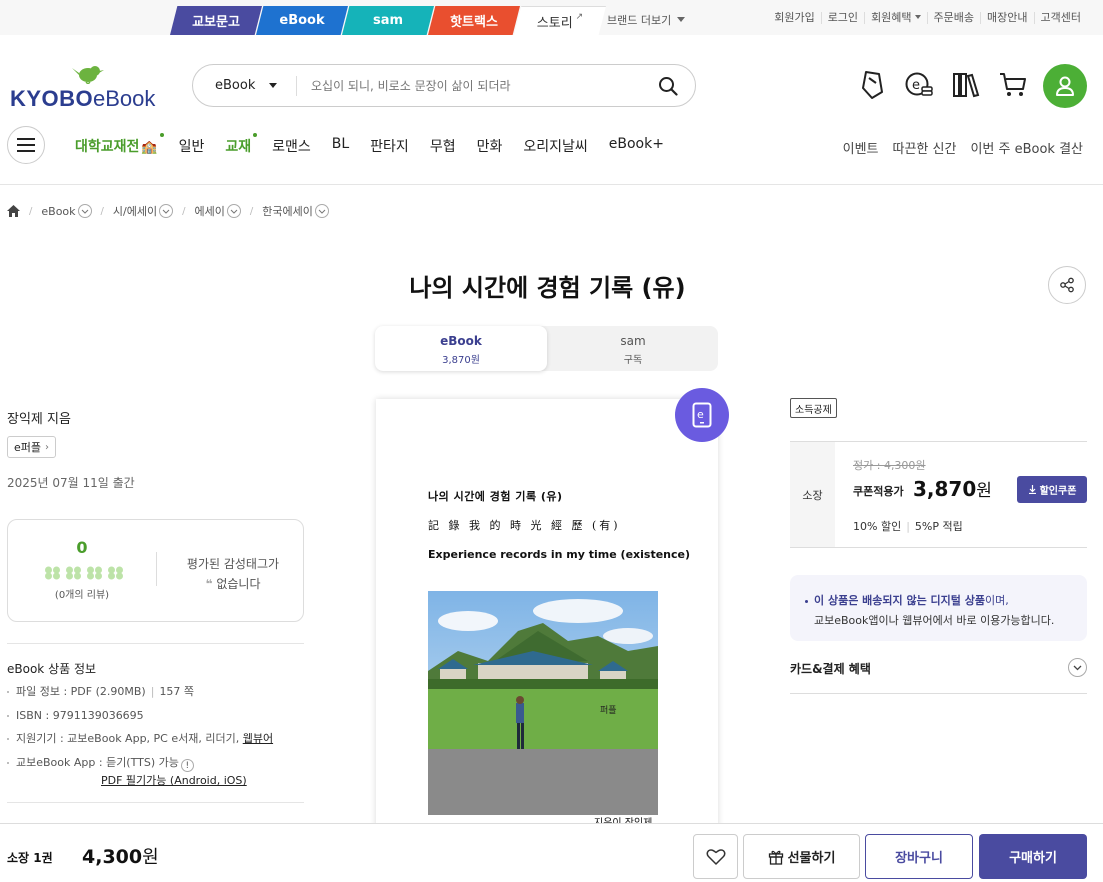 This screenshot has width=1103, height=882. What do you see at coordinates (966, 85) in the screenshot?
I see `library-icon` at bounding box center [966, 85].